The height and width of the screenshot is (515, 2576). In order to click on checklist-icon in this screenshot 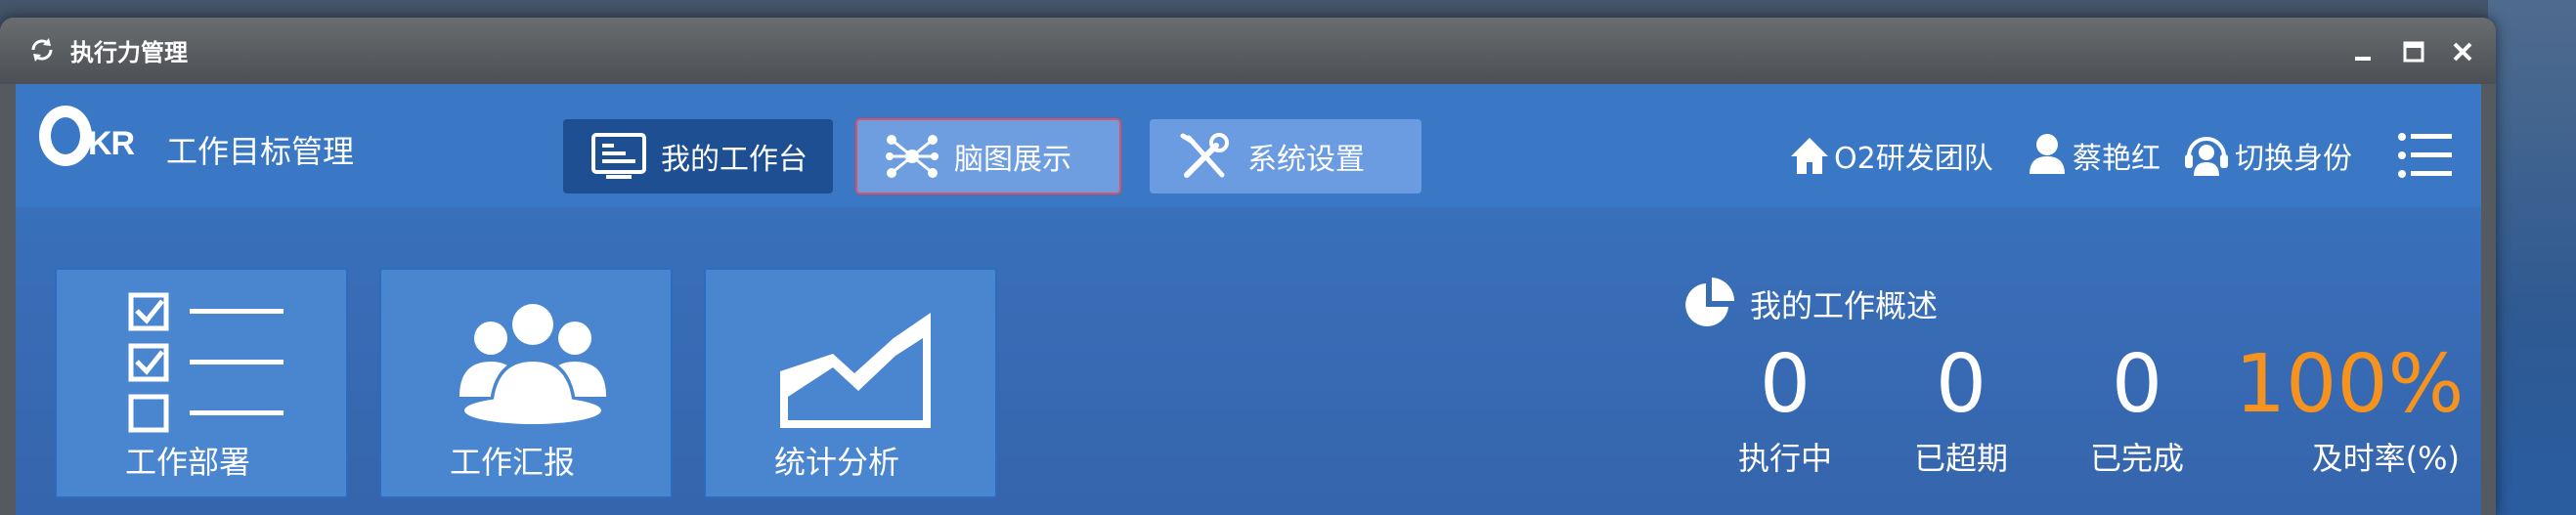, I will do `click(206, 362)`.